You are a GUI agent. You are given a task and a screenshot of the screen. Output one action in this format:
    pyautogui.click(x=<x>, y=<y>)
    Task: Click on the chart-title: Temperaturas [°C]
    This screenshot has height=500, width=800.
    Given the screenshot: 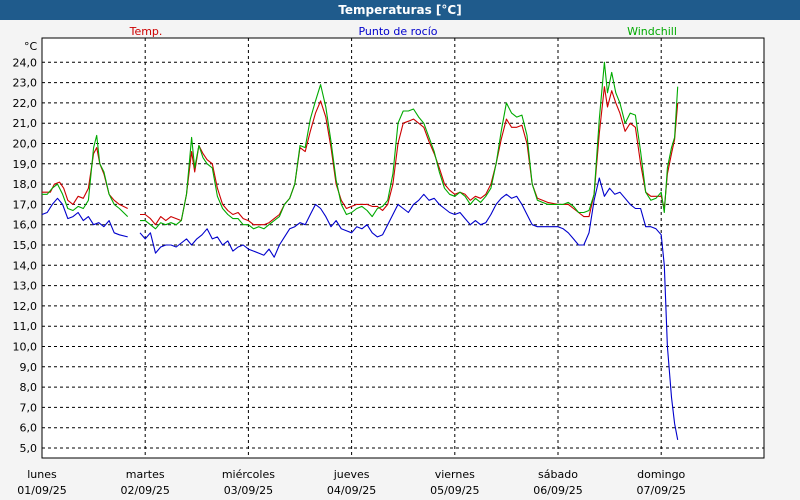 What is the action you would take?
    pyautogui.click(x=400, y=10)
    